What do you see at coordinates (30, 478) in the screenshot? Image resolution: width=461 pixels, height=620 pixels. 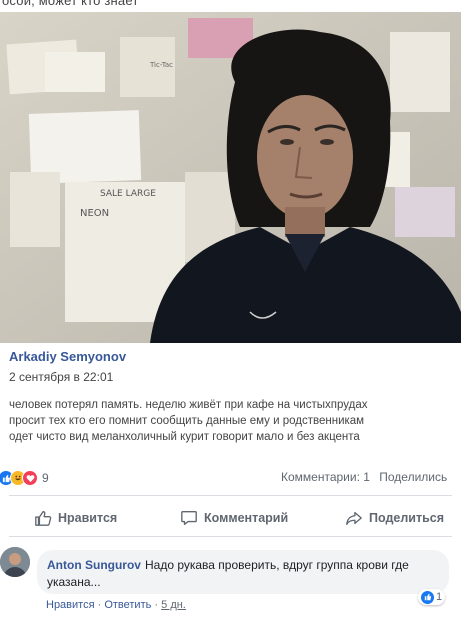 I see `love-reaction-icon` at bounding box center [30, 478].